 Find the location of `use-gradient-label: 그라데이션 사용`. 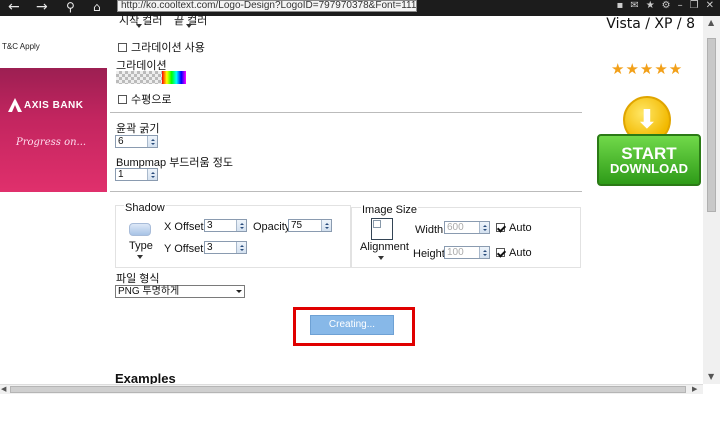

use-gradient-label: 그라데이션 사용 is located at coordinates (168, 48).